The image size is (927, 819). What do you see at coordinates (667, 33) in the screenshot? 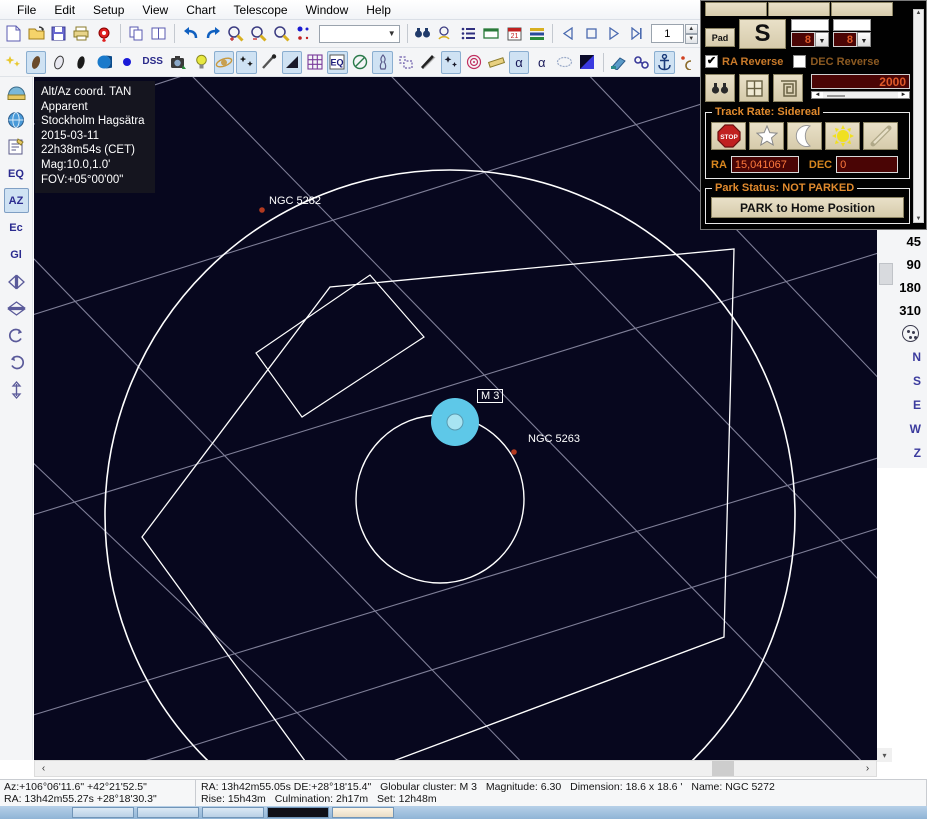
I see `time-step-input: 1` at bounding box center [667, 33].